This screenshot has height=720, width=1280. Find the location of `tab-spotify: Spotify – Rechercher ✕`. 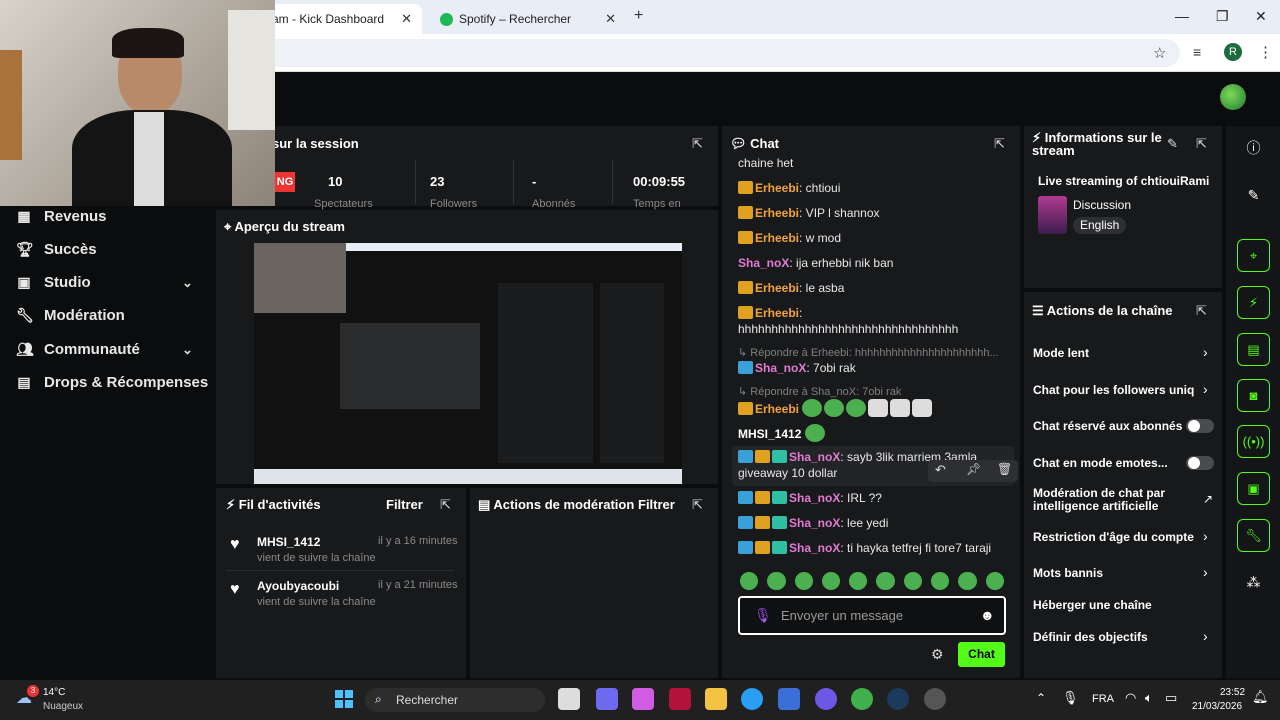

tab-spotify: Spotify – Rechercher ✕ is located at coordinates (528, 19).